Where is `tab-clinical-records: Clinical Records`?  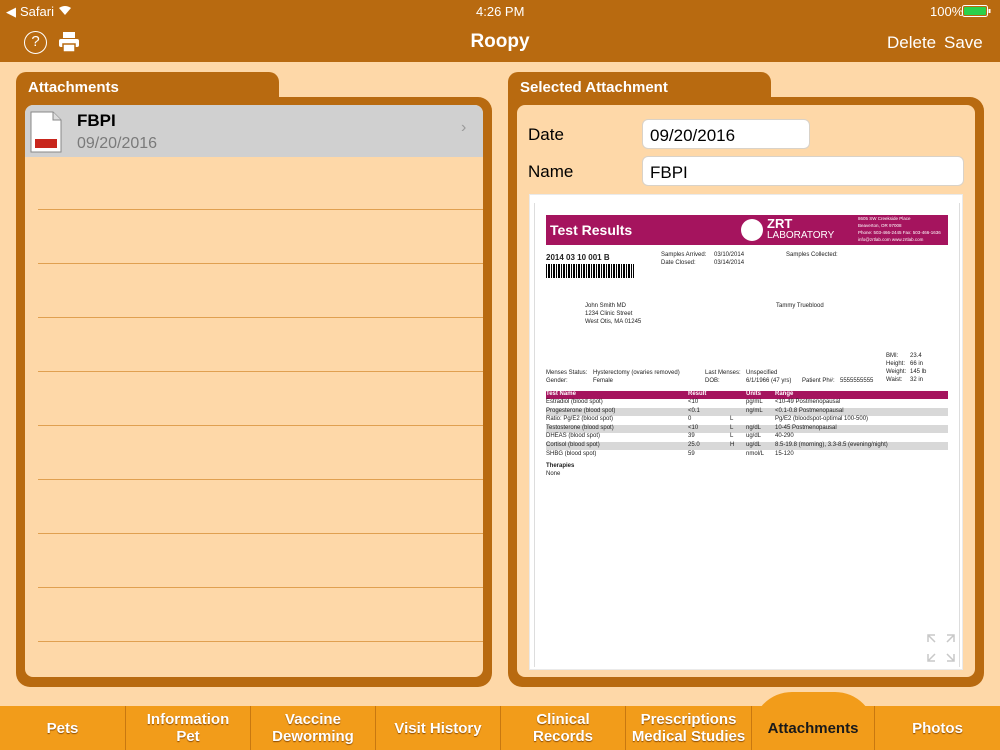 tab-clinical-records: Clinical Records is located at coordinates (563, 728).